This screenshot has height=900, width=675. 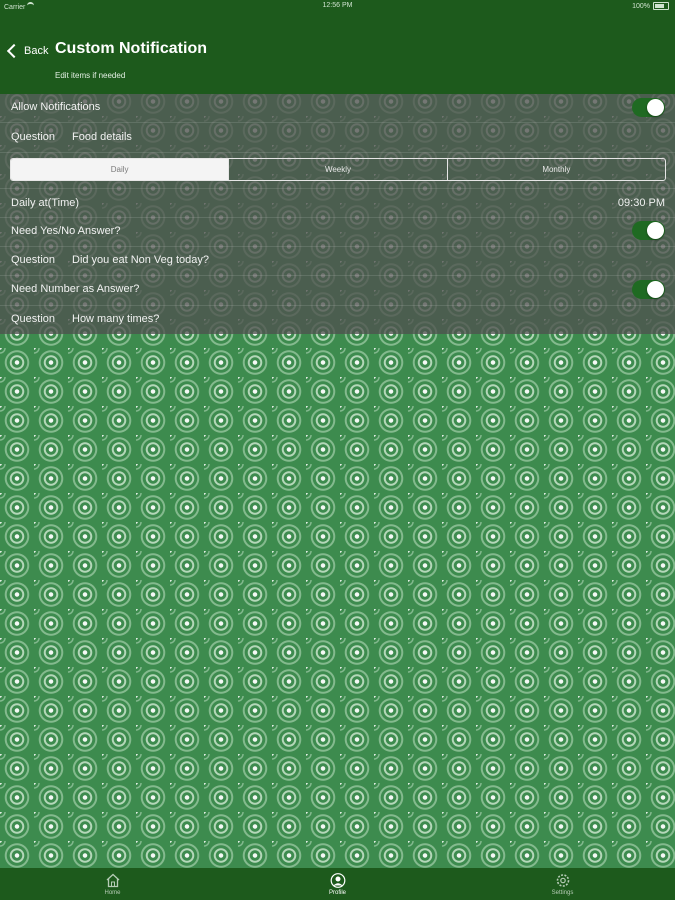 I want to click on back-button: Back, so click(x=27, y=51).